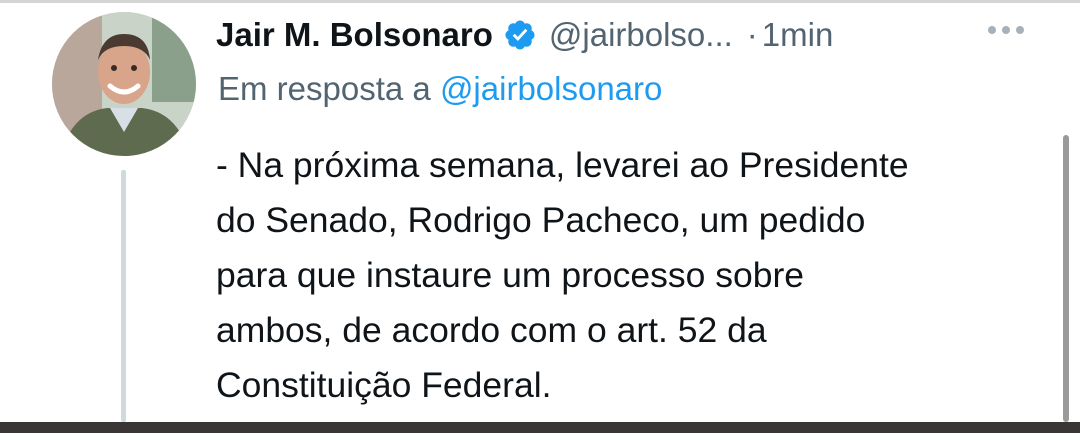 The image size is (1080, 433). What do you see at coordinates (520, 35) in the screenshot?
I see `verified-badge-icon` at bounding box center [520, 35].